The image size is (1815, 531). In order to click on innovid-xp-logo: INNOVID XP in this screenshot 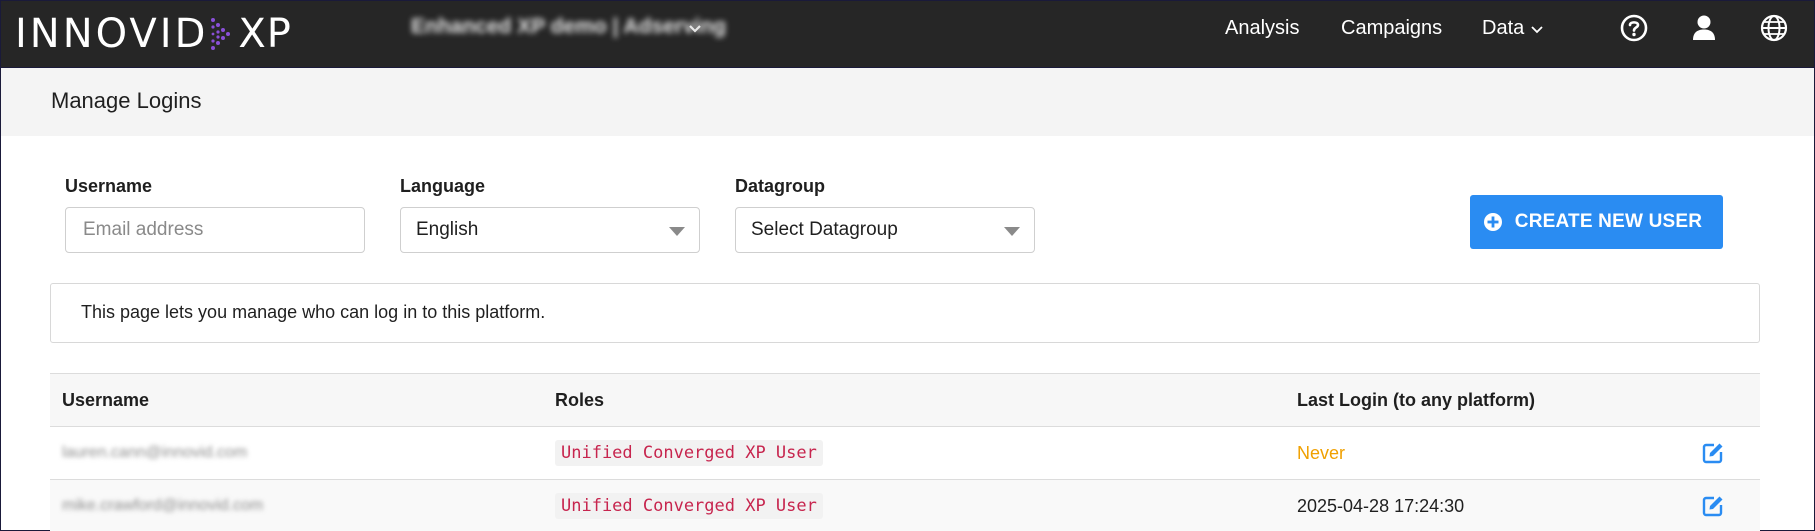, I will do `click(153, 34)`.